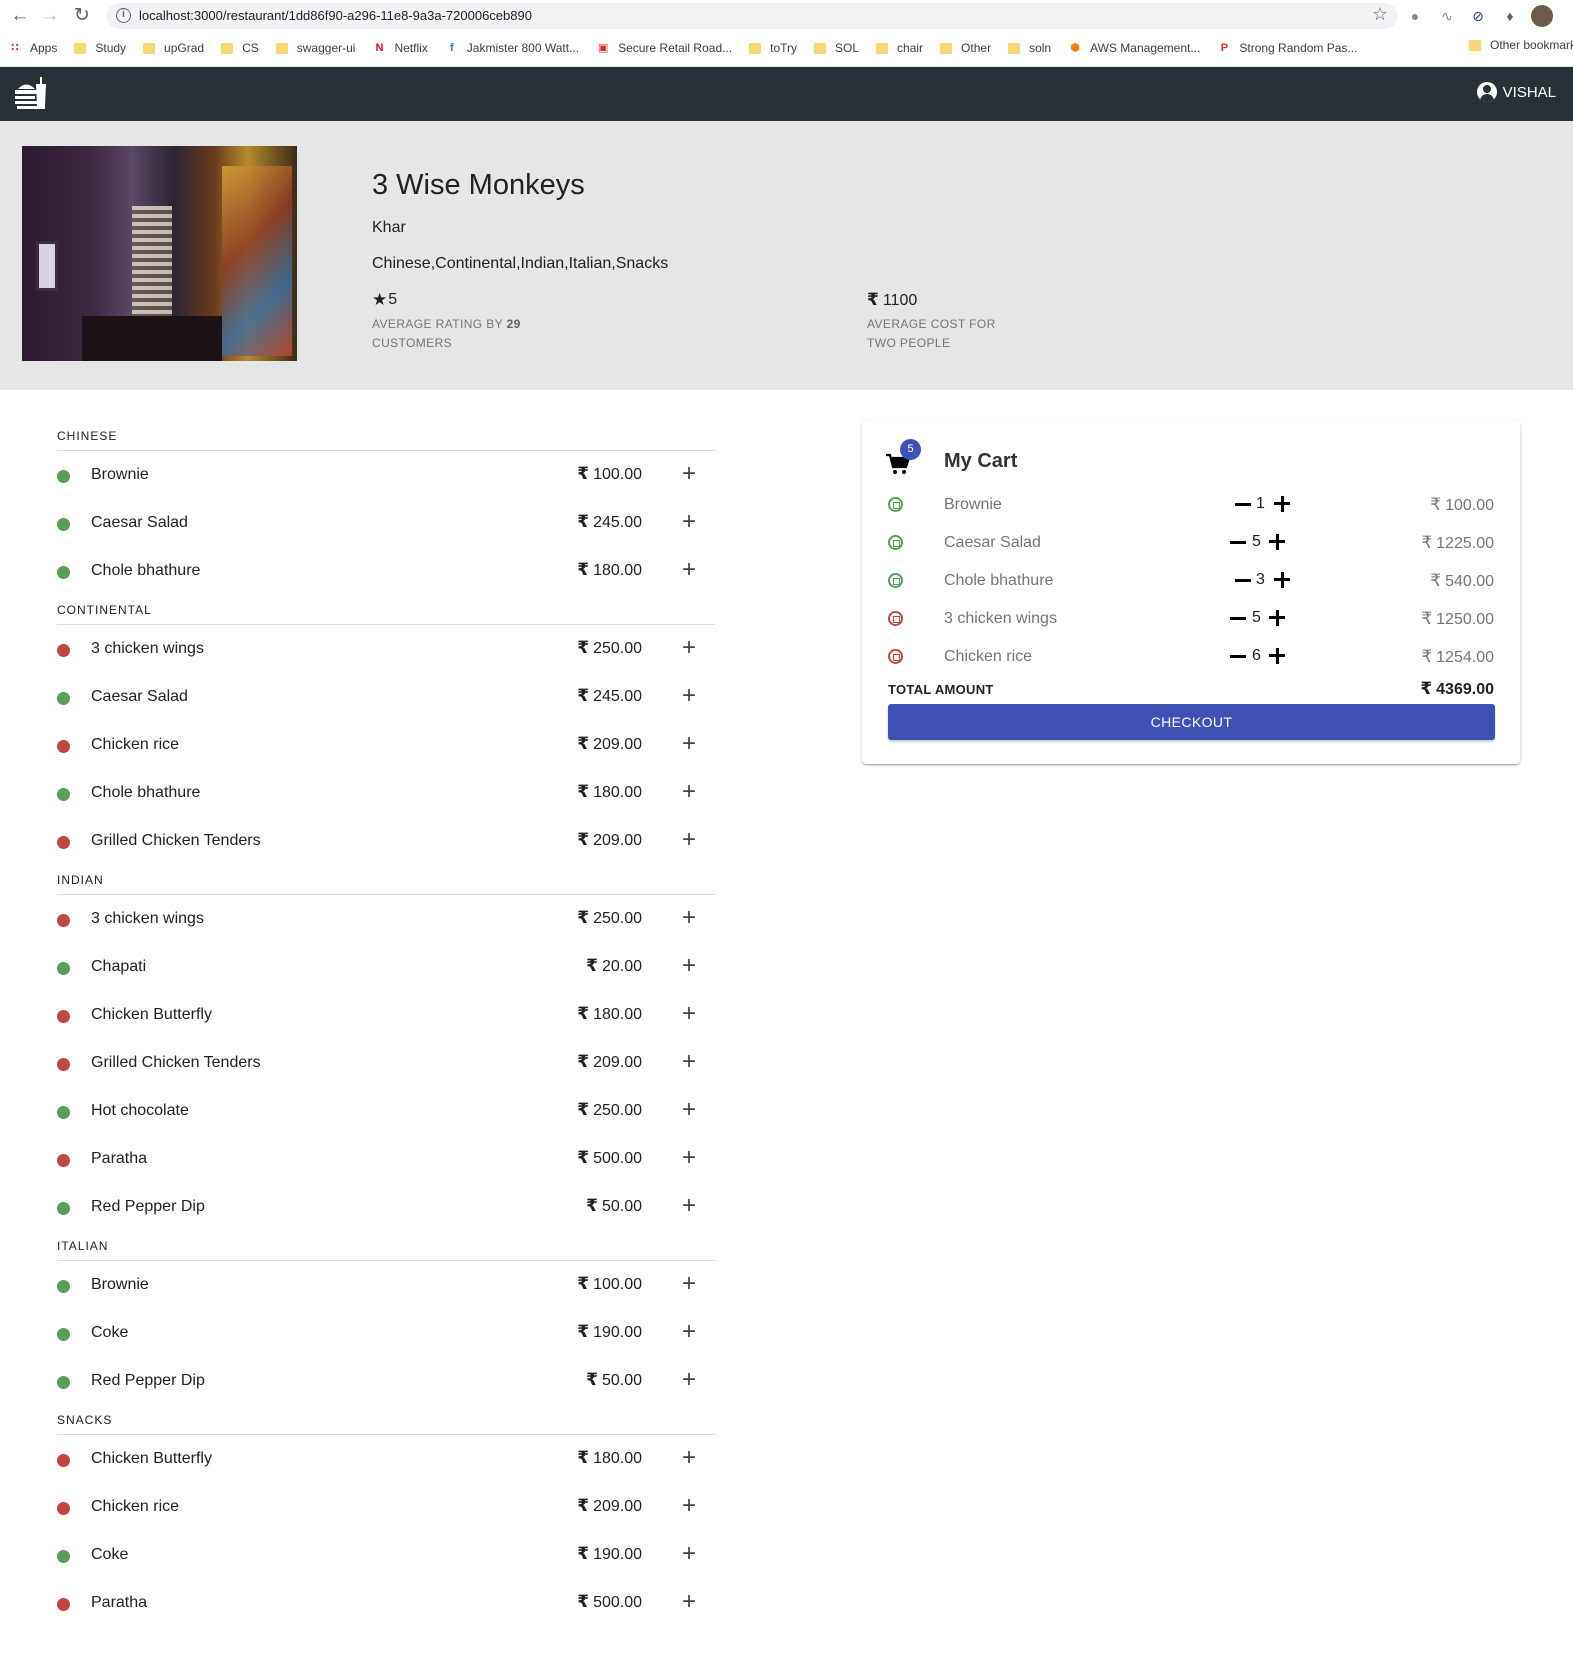  Describe the element at coordinates (386, 1333) in the screenshot. I see `menu-item: Coke ₹190.00 +` at that location.